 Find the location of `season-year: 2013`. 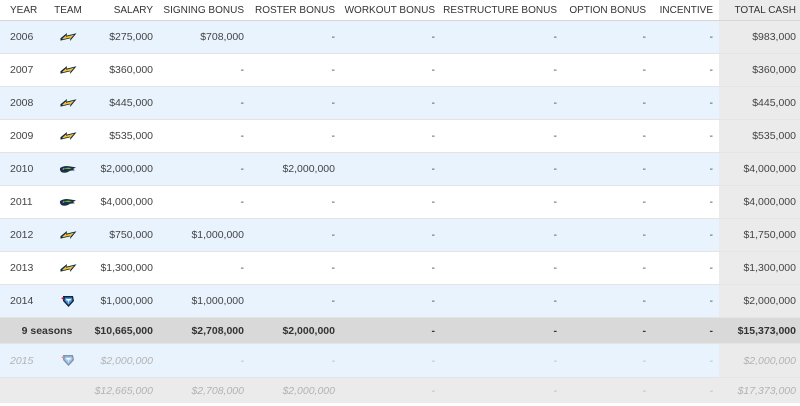

season-year: 2013 is located at coordinates (22, 268).